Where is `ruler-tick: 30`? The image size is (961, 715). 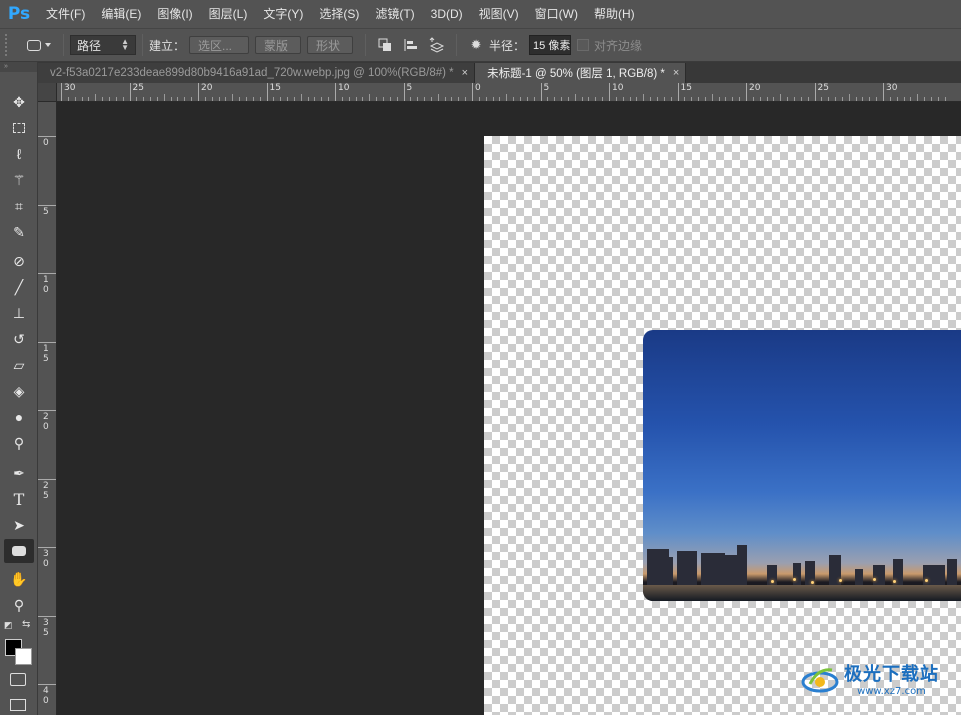
ruler-tick: 30 is located at coordinates (68, 92).